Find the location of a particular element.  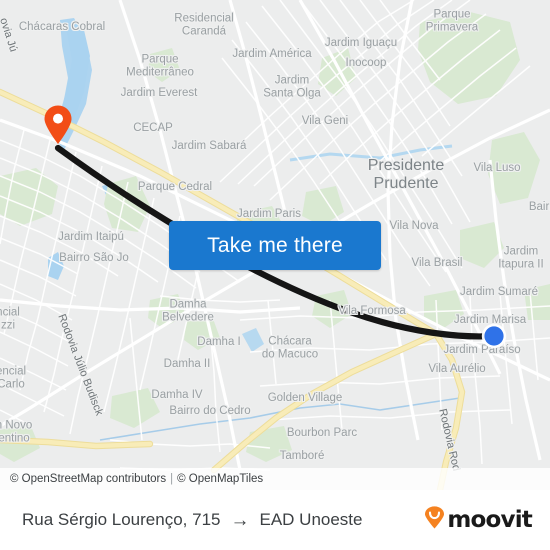

attribution-osm: © OpenStreetMap contributors is located at coordinates (88, 479).